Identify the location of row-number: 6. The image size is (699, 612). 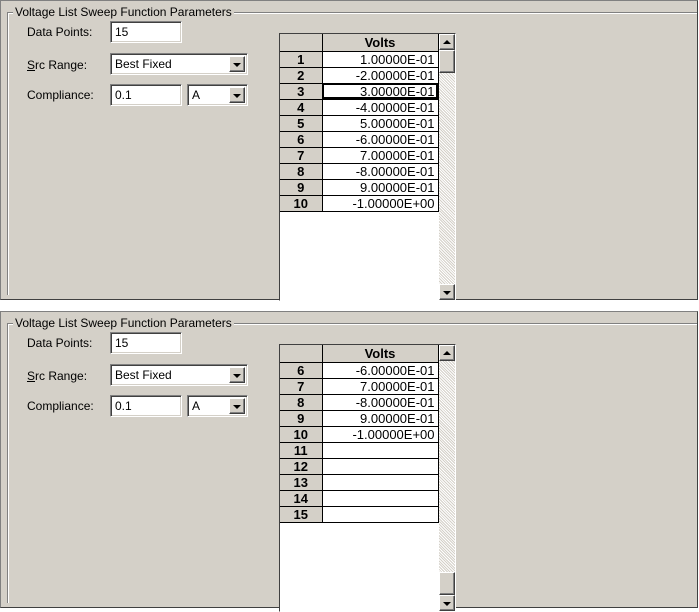
(301, 370).